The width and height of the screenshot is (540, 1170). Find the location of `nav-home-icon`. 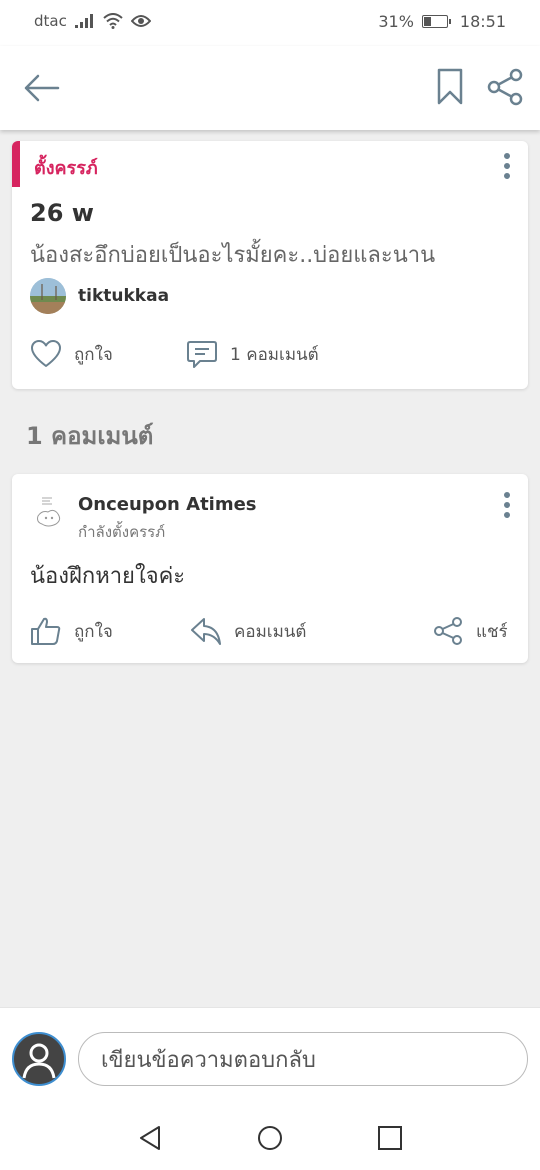

nav-home-icon is located at coordinates (270, 1138).